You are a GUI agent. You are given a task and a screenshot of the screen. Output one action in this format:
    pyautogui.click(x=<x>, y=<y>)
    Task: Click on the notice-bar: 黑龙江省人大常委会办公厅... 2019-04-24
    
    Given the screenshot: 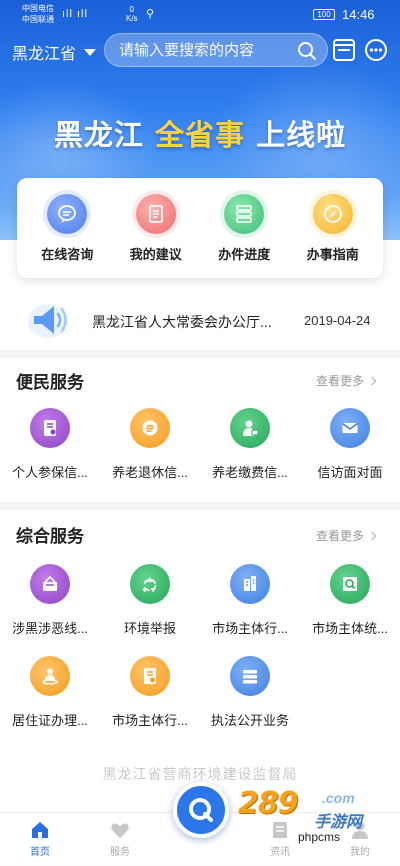 What is the action you would take?
    pyautogui.click(x=200, y=320)
    